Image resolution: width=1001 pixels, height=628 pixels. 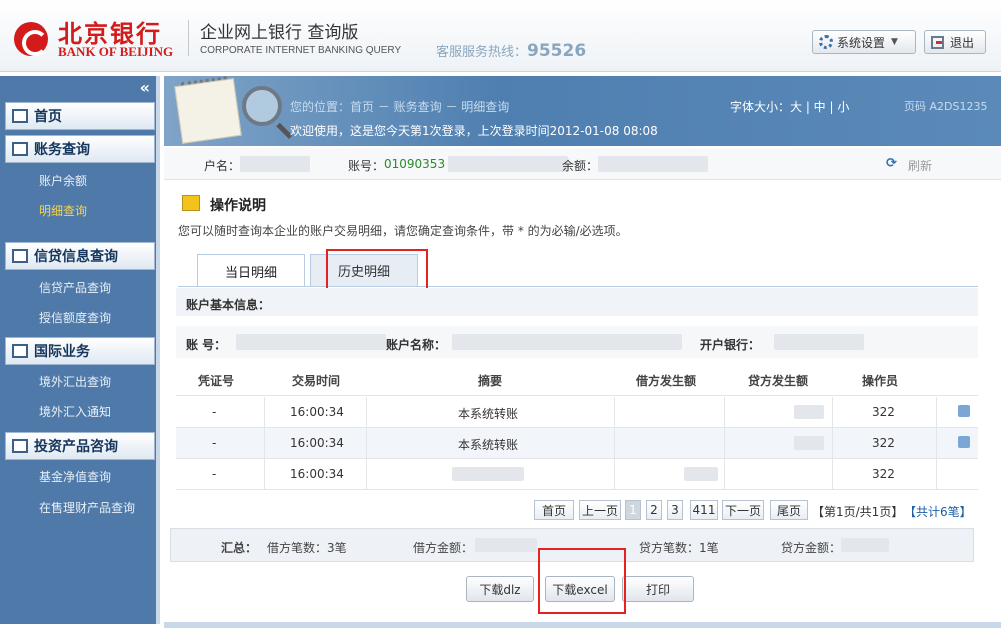 What do you see at coordinates (508, 164) in the screenshot?
I see `account-number-masked` at bounding box center [508, 164].